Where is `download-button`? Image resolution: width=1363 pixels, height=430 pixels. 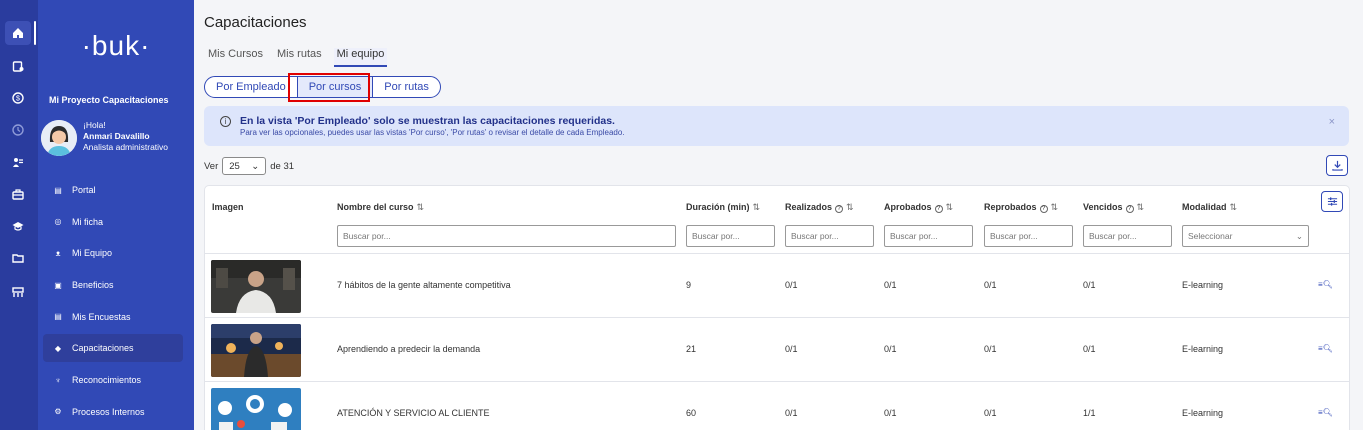 download-button is located at coordinates (1337, 165).